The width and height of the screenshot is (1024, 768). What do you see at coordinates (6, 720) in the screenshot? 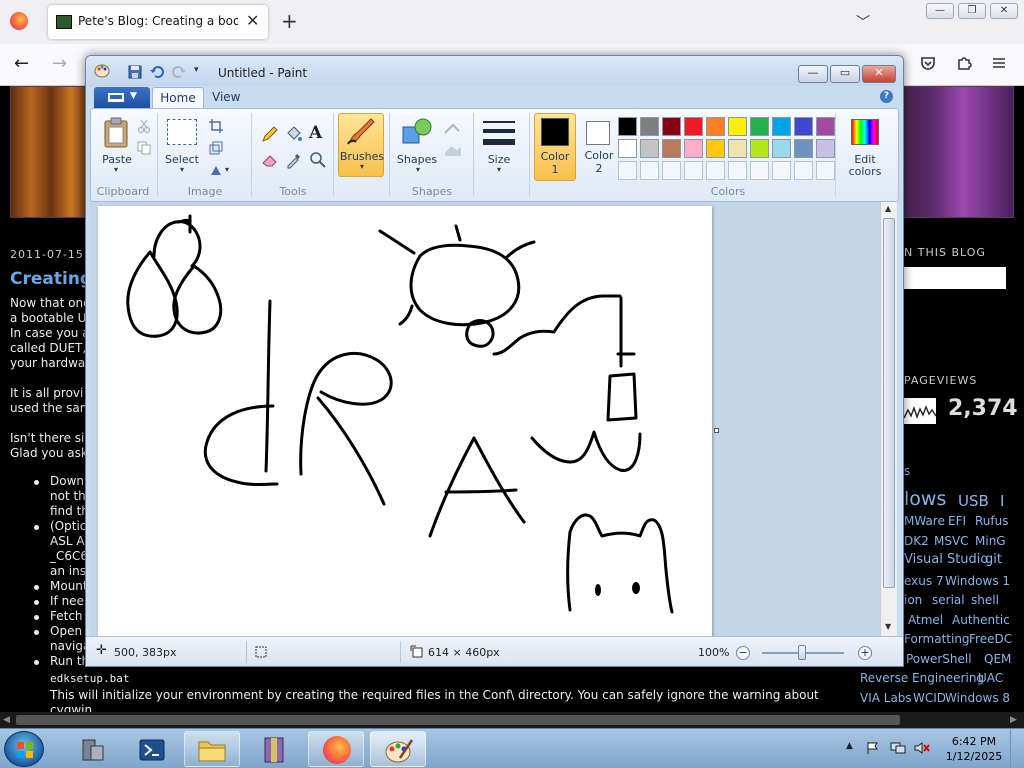
I see `scroll-left-icon: ◀` at bounding box center [6, 720].